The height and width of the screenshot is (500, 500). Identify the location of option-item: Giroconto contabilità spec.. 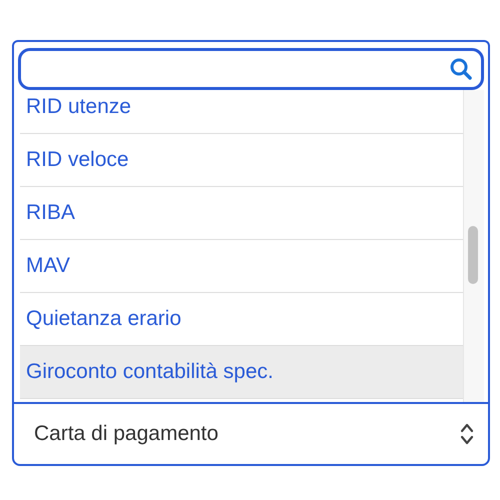
(241, 372).